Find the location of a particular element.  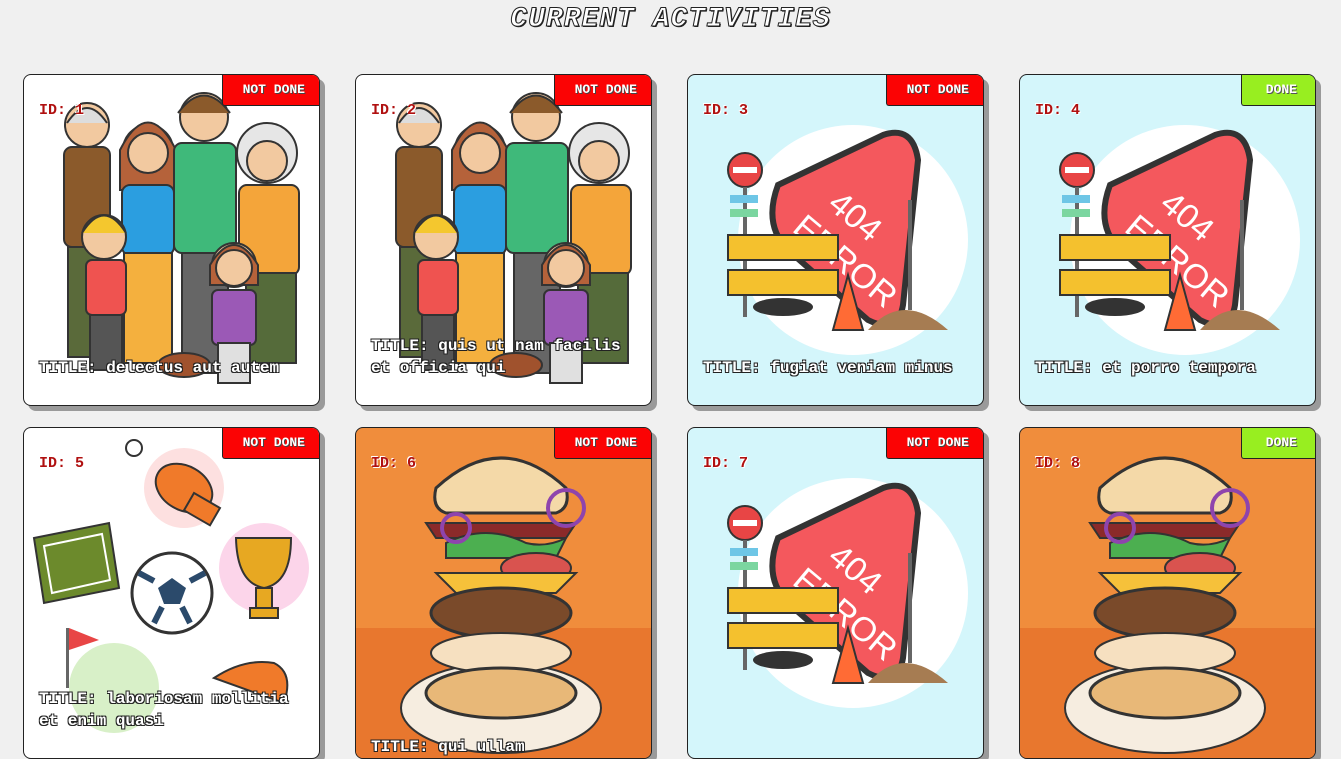

card-id: ID: 3 is located at coordinates (725, 110).